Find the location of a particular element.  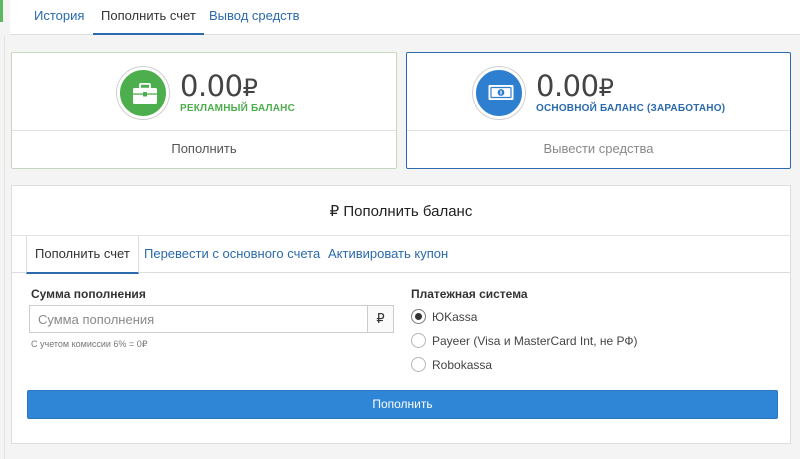

payment-system-label: Платежная система is located at coordinates (469, 294).